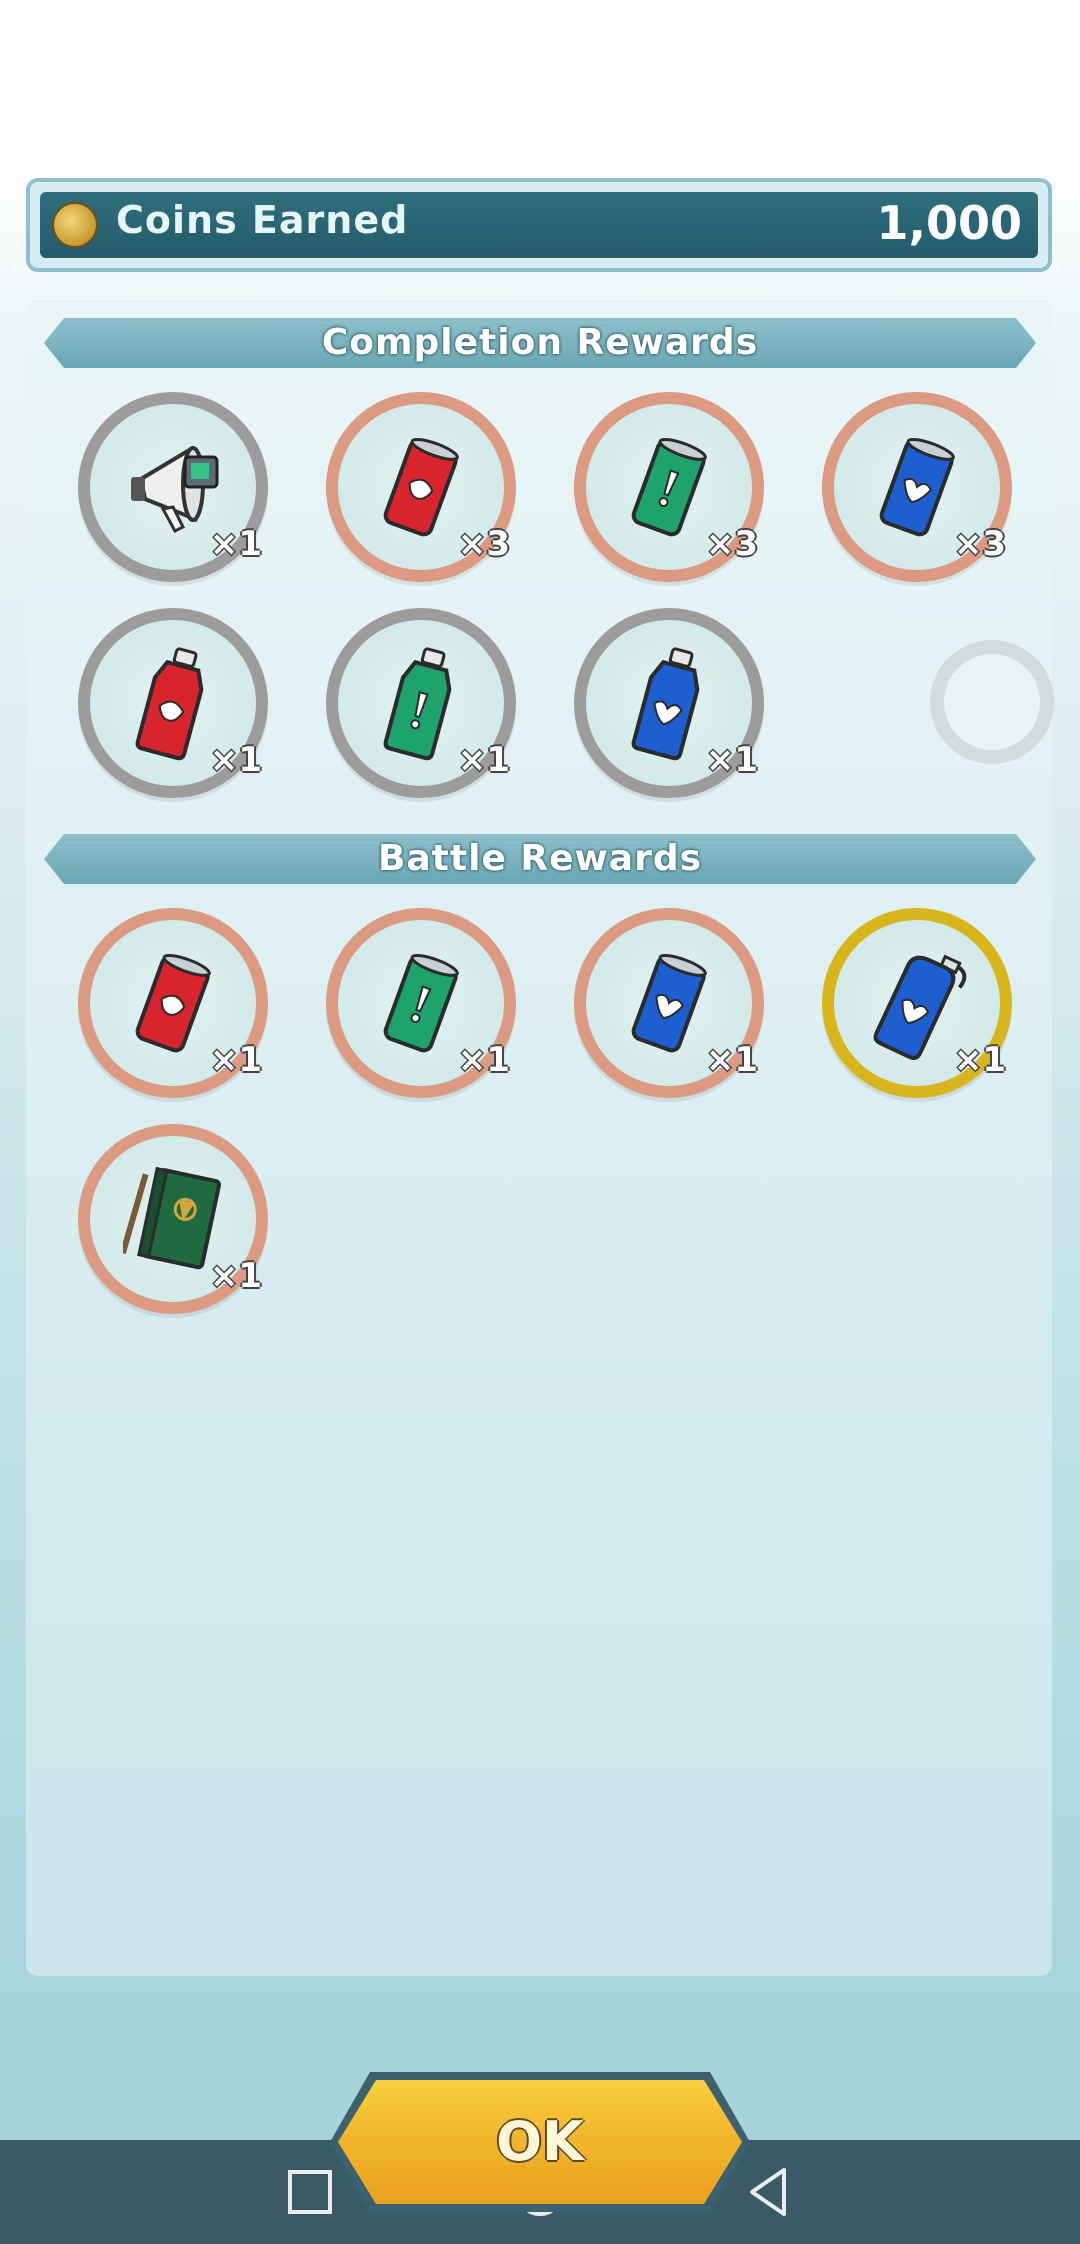 Image resolution: width=1080 pixels, height=2244 pixels. I want to click on coins-earned-label: Coins Earned, so click(262, 220).